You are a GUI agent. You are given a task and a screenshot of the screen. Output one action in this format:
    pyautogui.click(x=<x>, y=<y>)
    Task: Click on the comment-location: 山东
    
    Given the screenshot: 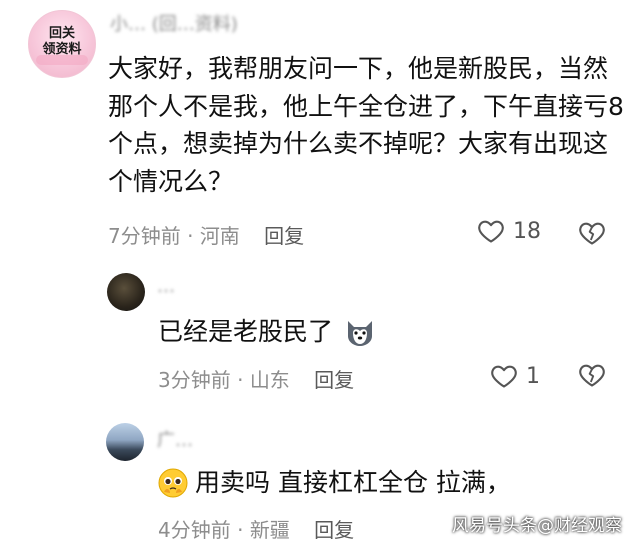 What is the action you would take?
    pyautogui.click(x=269, y=380)
    